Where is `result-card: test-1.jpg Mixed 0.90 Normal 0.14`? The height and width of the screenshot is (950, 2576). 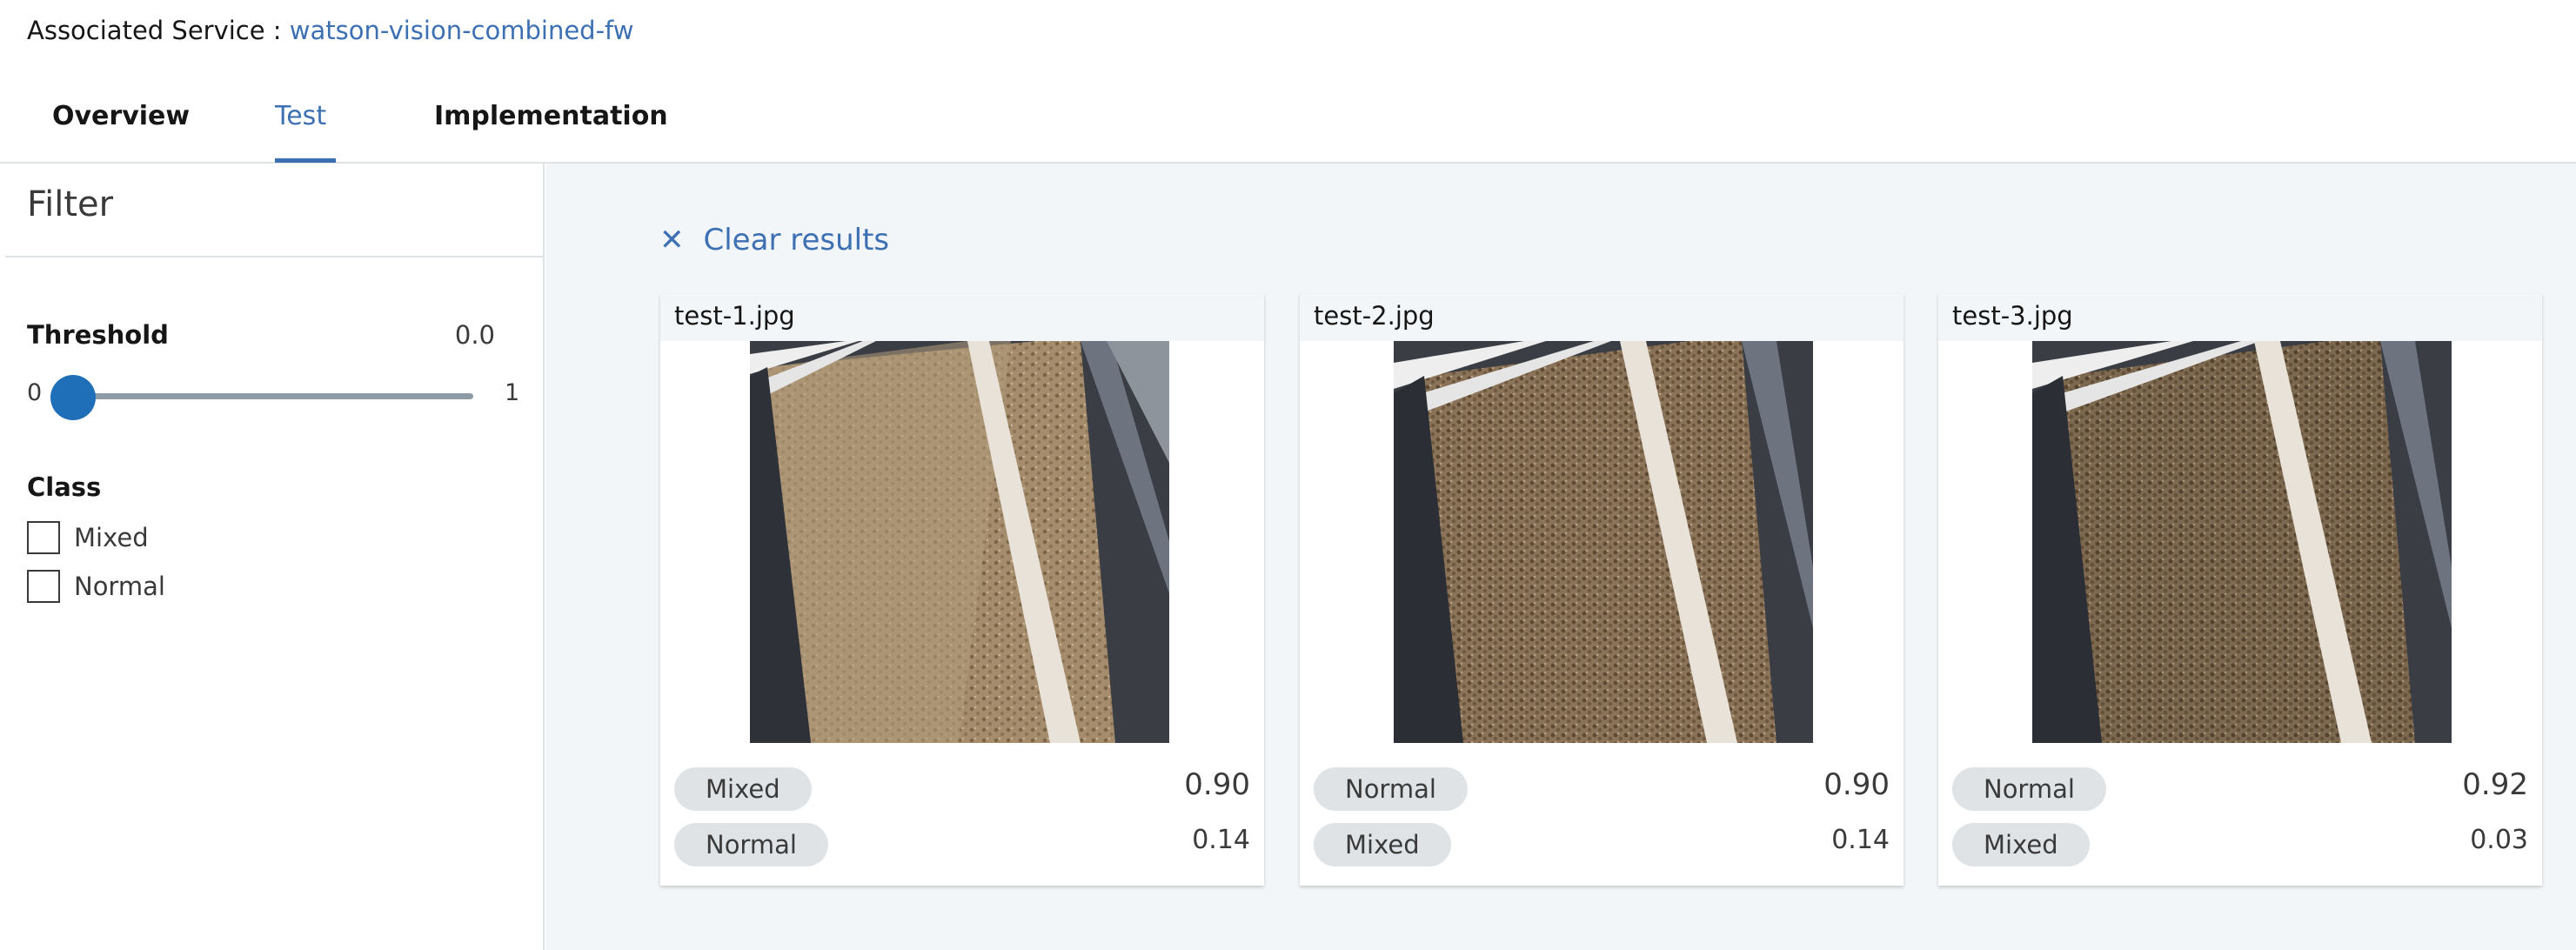
result-card: test-1.jpg Mixed 0.90 Normal 0.14 is located at coordinates (962, 590).